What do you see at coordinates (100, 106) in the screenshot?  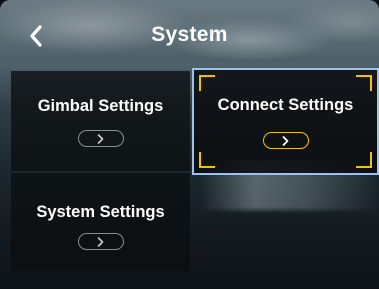 I see `gimbal-settings-label: Gimbal Settings` at bounding box center [100, 106].